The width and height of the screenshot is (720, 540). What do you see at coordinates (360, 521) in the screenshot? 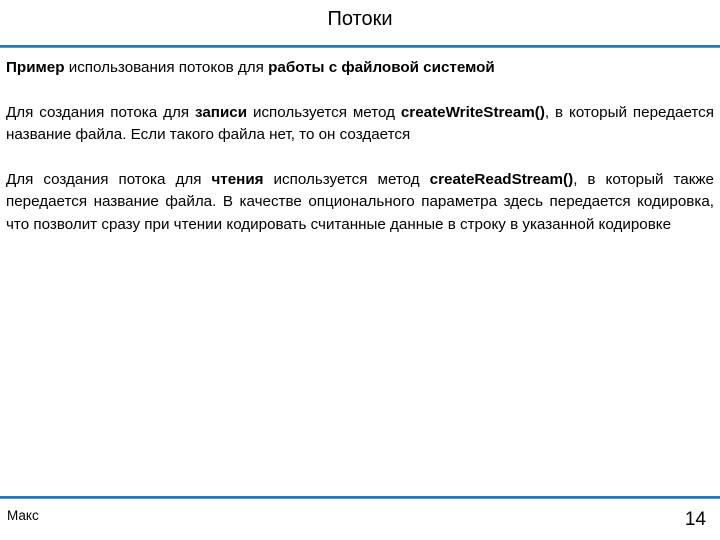
I see `slide-footer: Макс 14` at bounding box center [360, 521].